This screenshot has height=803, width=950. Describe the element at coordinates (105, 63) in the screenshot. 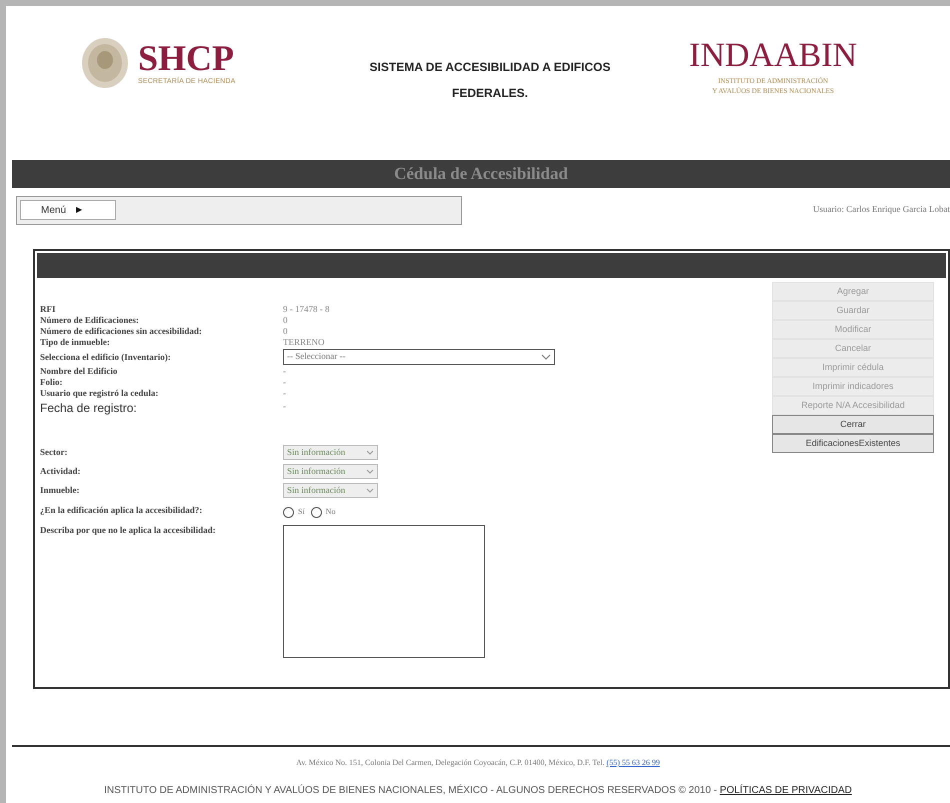

I see `seal-icon` at that location.